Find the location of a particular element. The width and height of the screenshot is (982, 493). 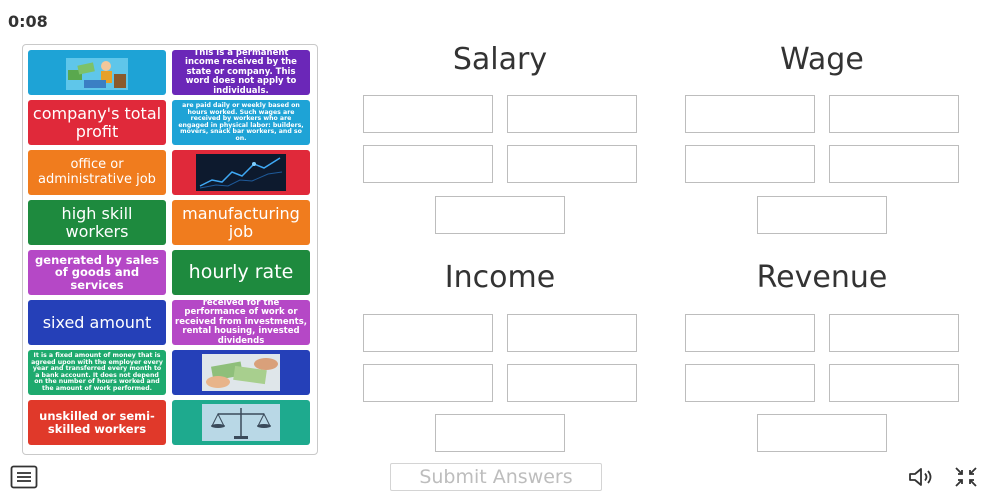

tile-company-total-profit: company's total profit is located at coordinates (97, 122).